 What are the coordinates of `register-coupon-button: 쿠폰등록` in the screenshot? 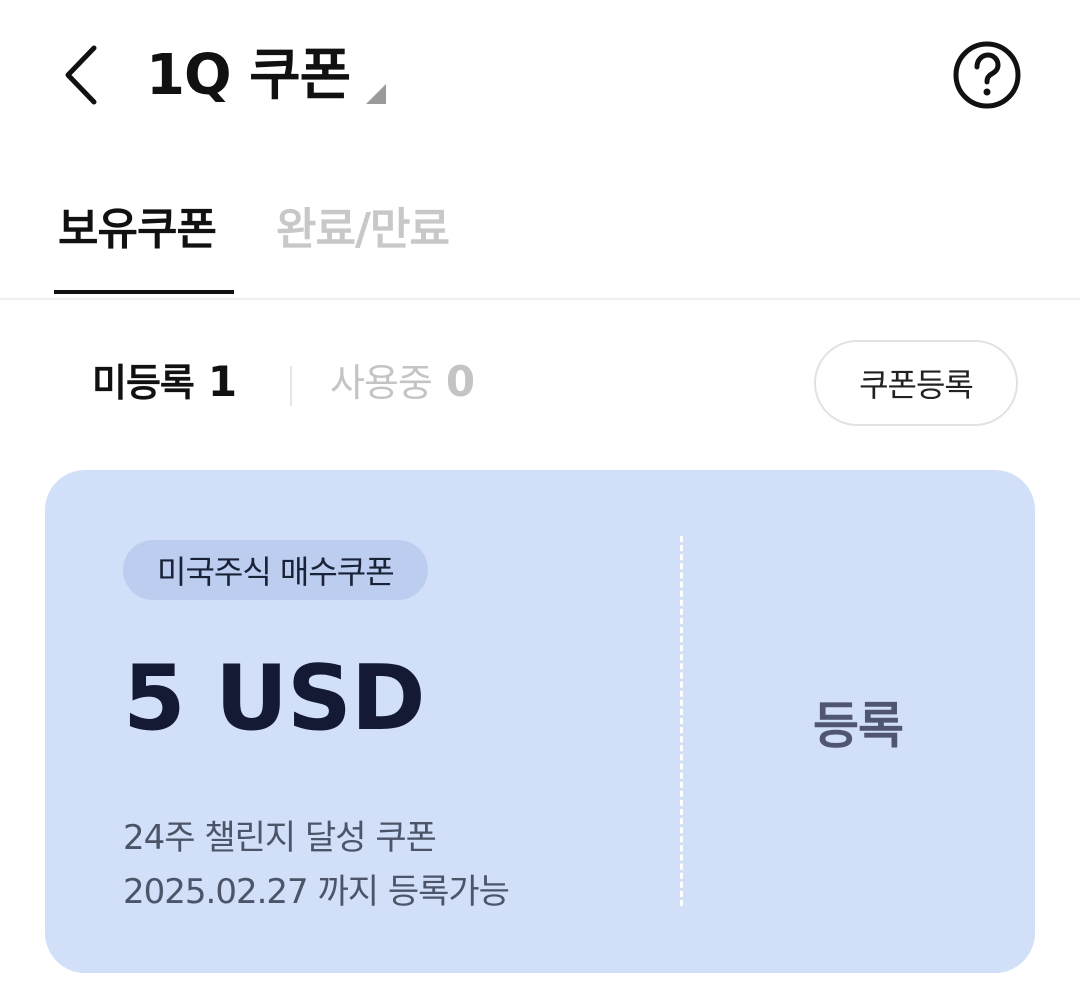 It's located at (916, 383).